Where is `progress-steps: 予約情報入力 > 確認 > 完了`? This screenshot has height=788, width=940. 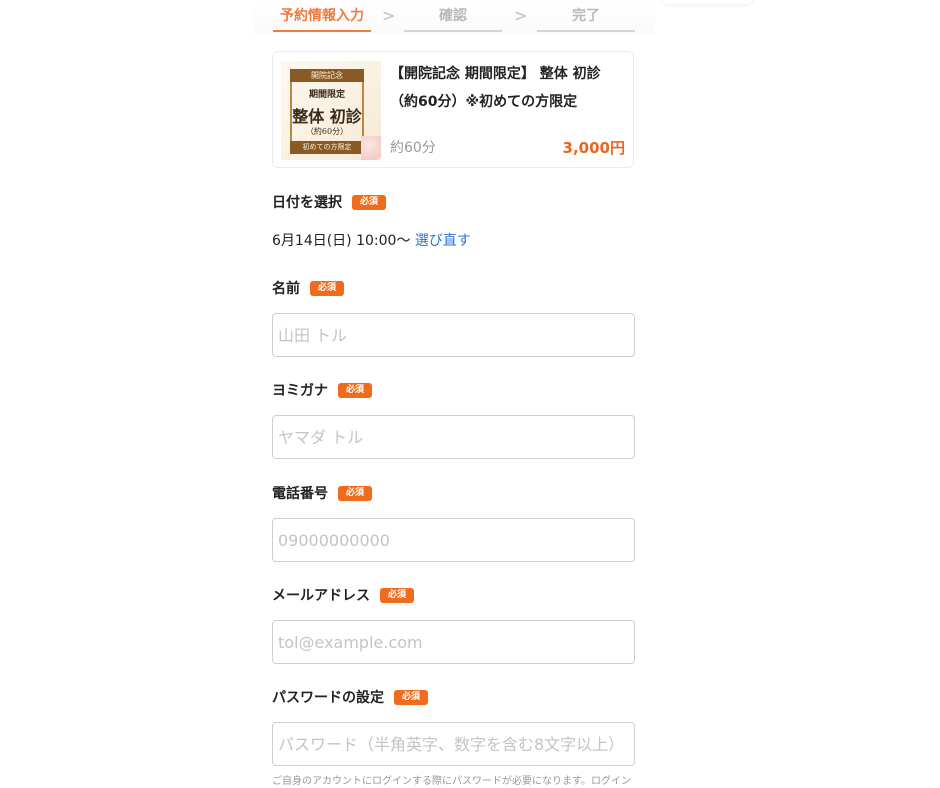
progress-steps: 予約情報入力 > 確認 > 完了 is located at coordinates (503, 17).